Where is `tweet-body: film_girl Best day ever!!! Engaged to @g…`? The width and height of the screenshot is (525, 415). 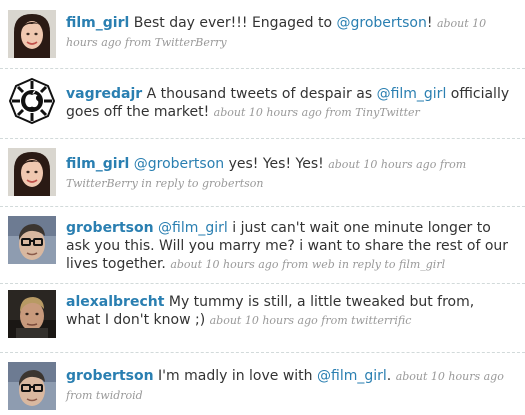
tweet-body: film_girl Best day ever!!! Engaged to @g… is located at coordinates (289, 33).